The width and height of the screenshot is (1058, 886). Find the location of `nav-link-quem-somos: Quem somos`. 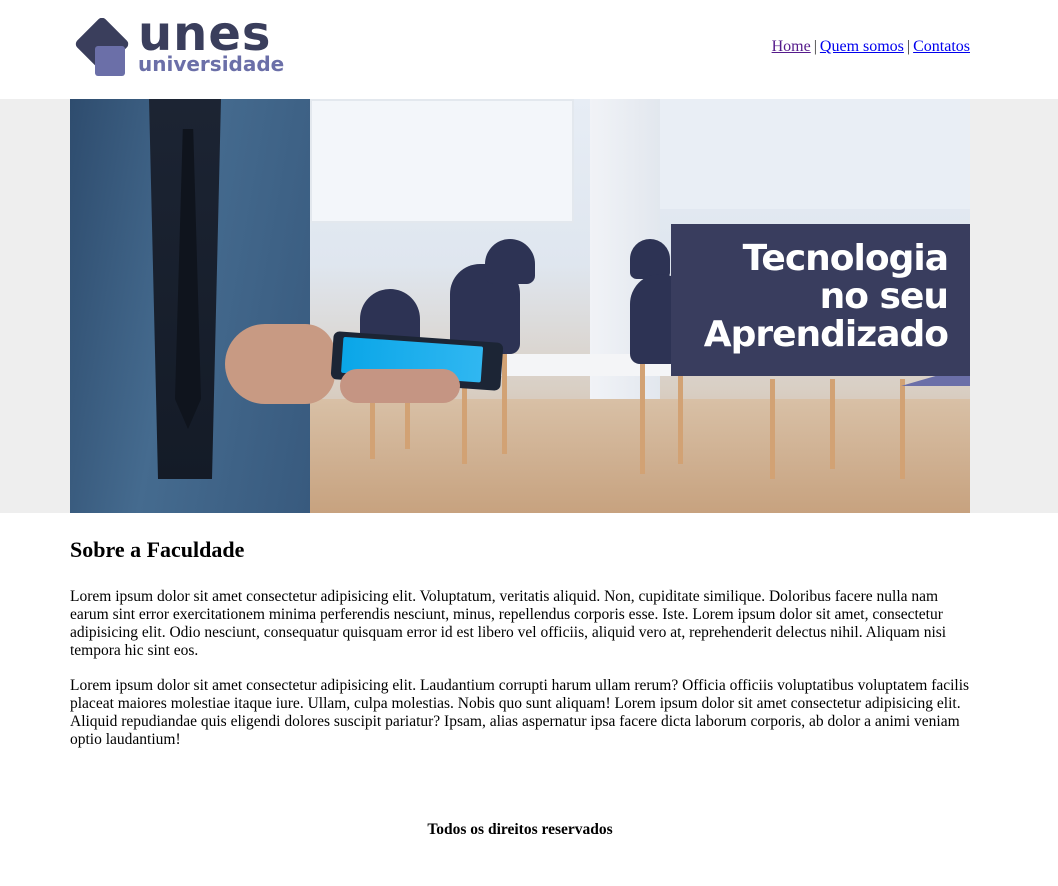

nav-link-quem-somos: Quem somos is located at coordinates (862, 46).